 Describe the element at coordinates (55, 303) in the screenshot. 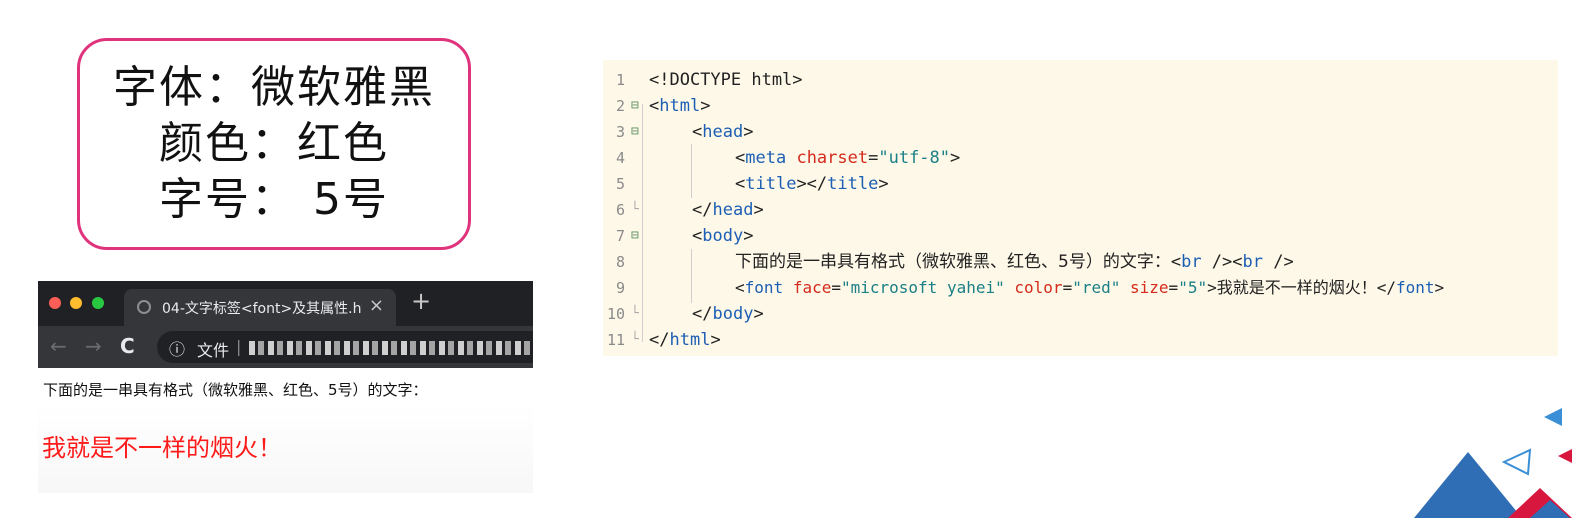

I see `close-window-button` at that location.